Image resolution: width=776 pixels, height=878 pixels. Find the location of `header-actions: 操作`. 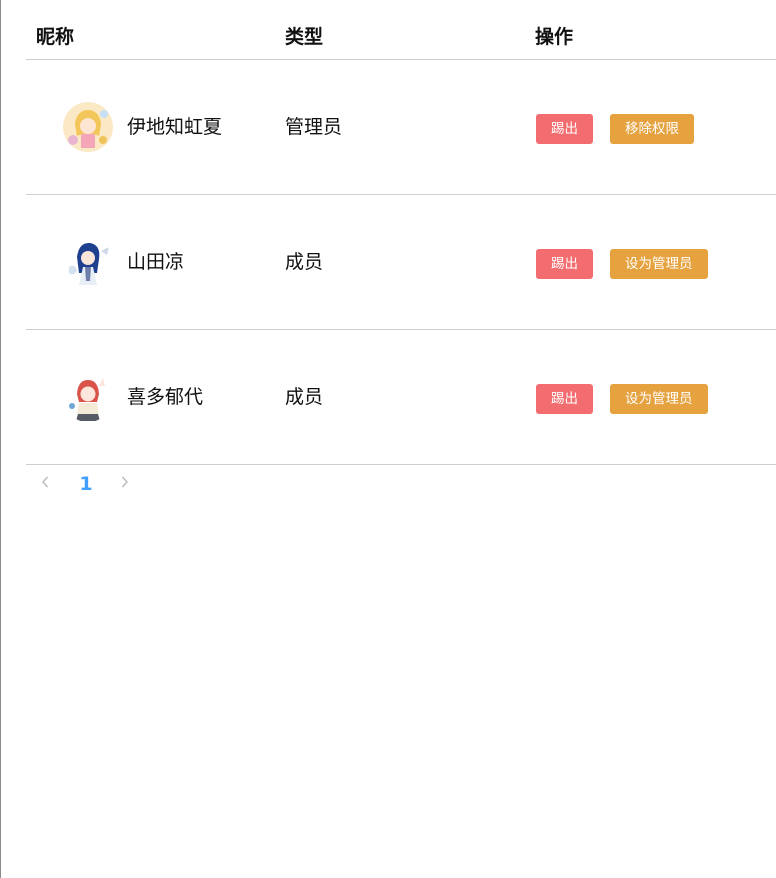

header-actions: 操作 is located at coordinates (554, 37).